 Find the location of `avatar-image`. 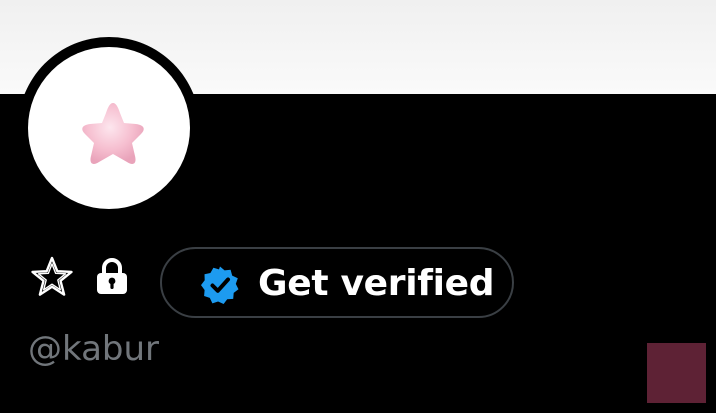

avatar-image is located at coordinates (109, 128).